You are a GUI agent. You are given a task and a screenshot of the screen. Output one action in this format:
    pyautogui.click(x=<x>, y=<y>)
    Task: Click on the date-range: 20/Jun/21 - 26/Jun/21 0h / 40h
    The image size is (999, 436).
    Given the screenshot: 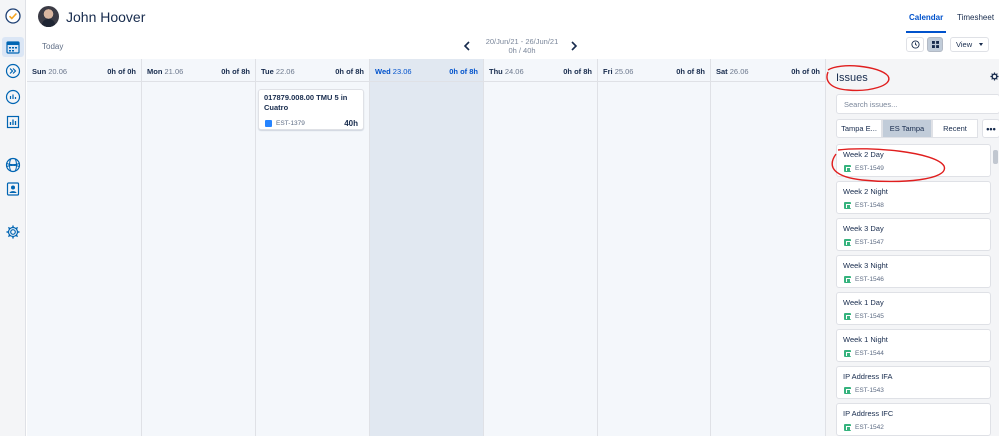 What is the action you would take?
    pyautogui.click(x=522, y=46)
    